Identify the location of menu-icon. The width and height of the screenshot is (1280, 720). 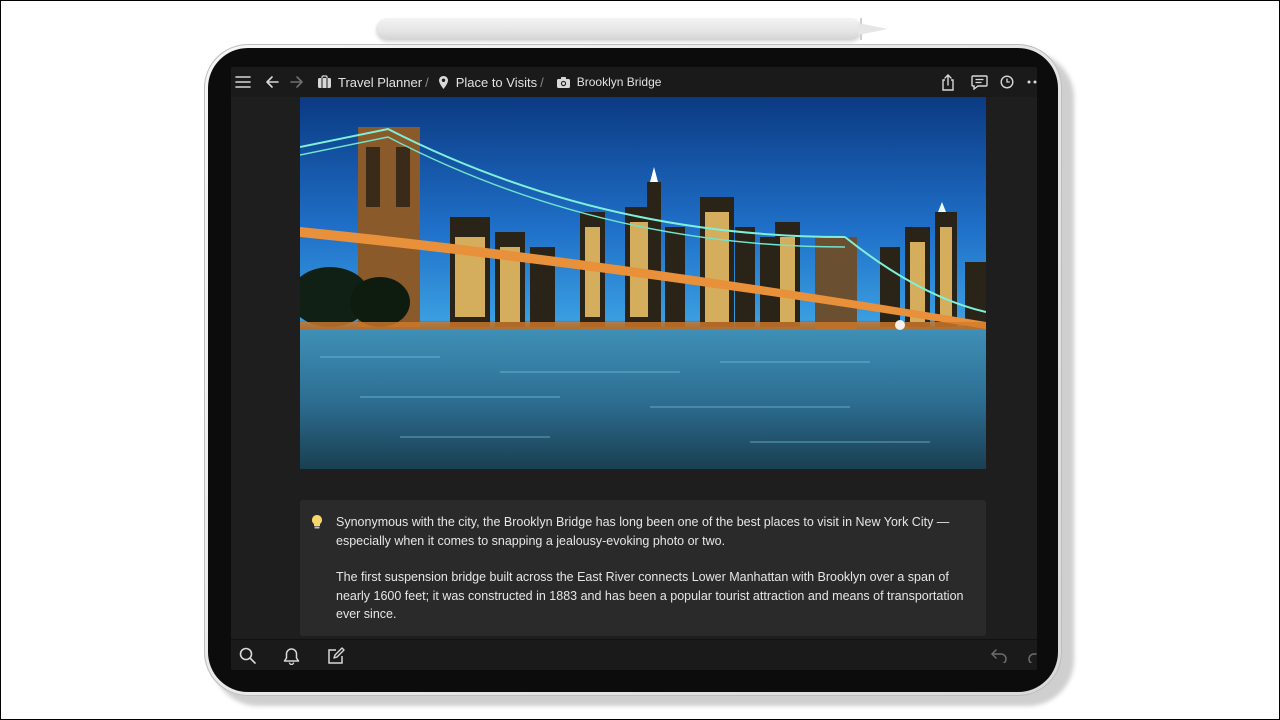
(243, 82).